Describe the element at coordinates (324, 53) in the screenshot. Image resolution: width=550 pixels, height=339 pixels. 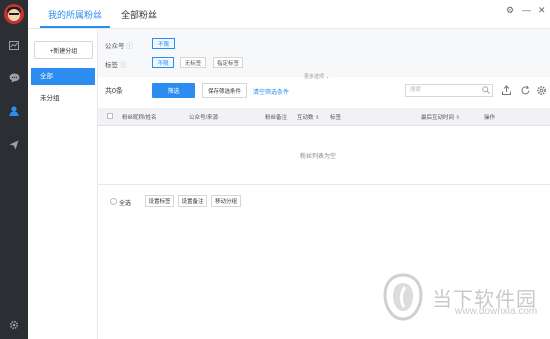
I see `filter-panel` at that location.